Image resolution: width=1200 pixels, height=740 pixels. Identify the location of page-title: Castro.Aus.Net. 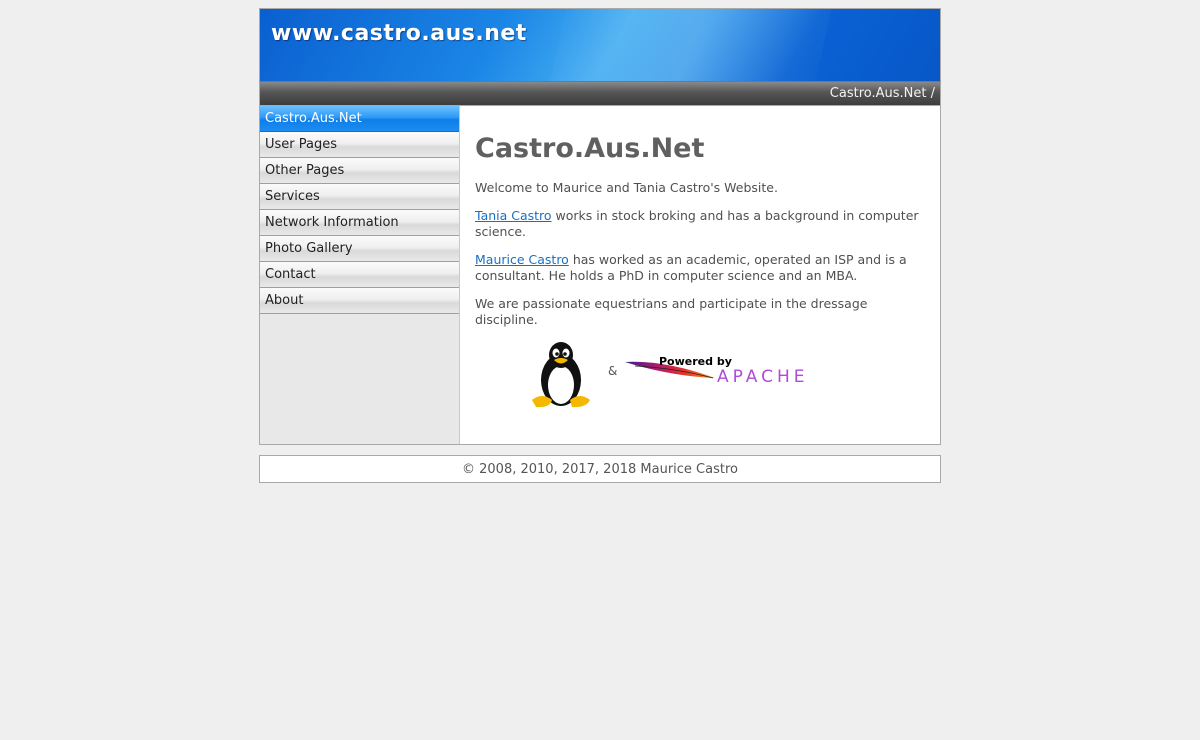
(590, 148).